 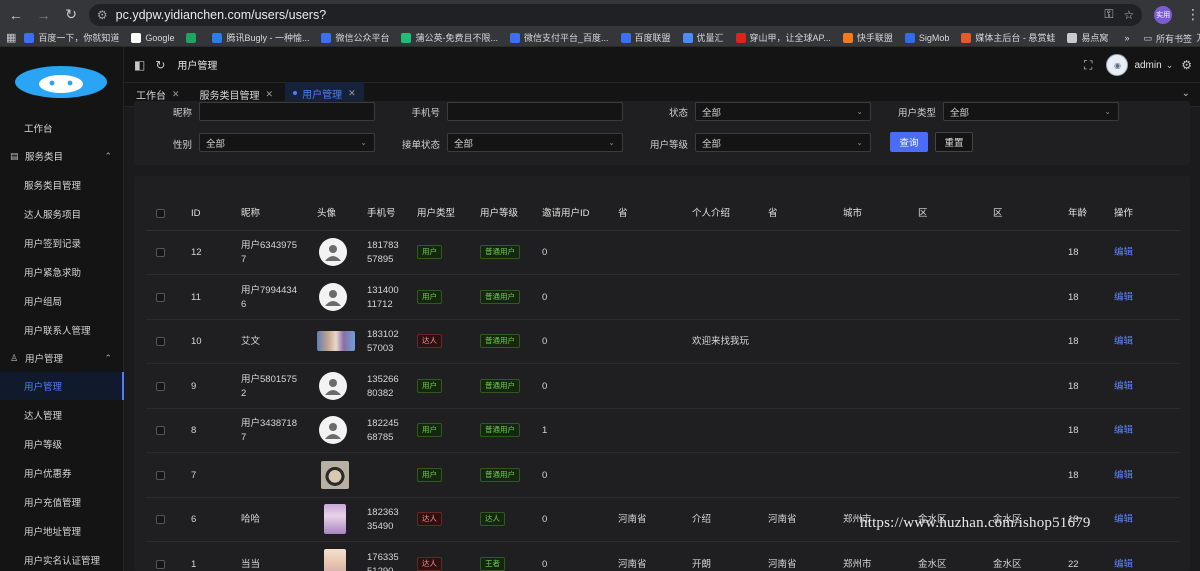 I want to click on select-all-checkbox, so click(x=160, y=213).